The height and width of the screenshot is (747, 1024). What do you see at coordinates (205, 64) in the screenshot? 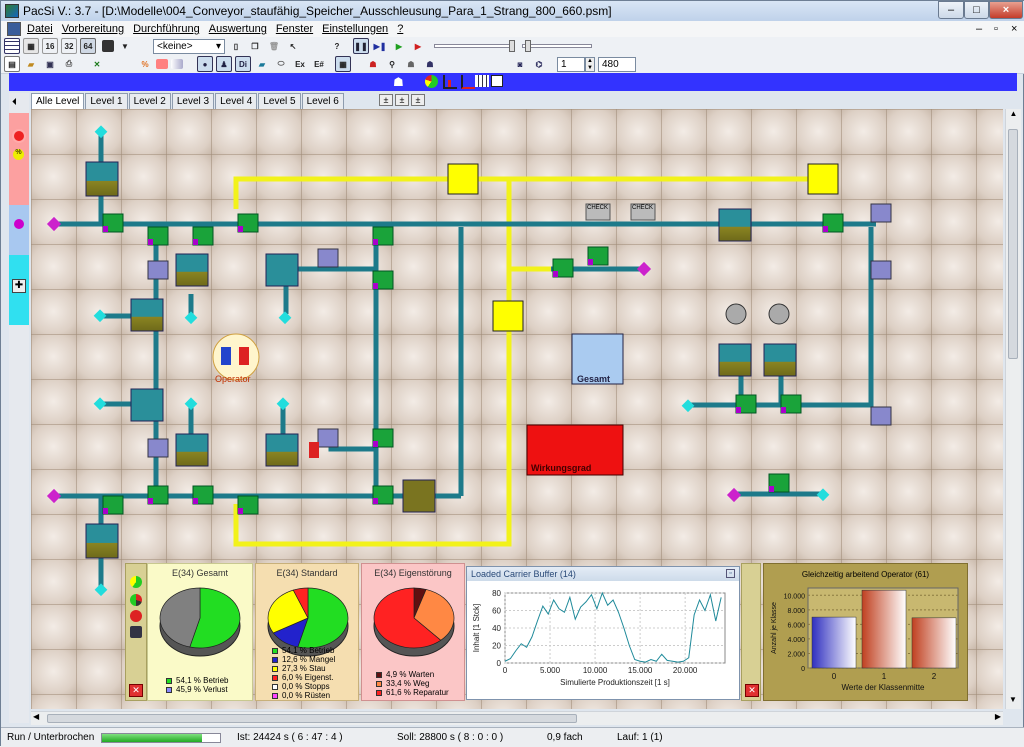
I see `circle-tool-icon: ●` at bounding box center [205, 64].